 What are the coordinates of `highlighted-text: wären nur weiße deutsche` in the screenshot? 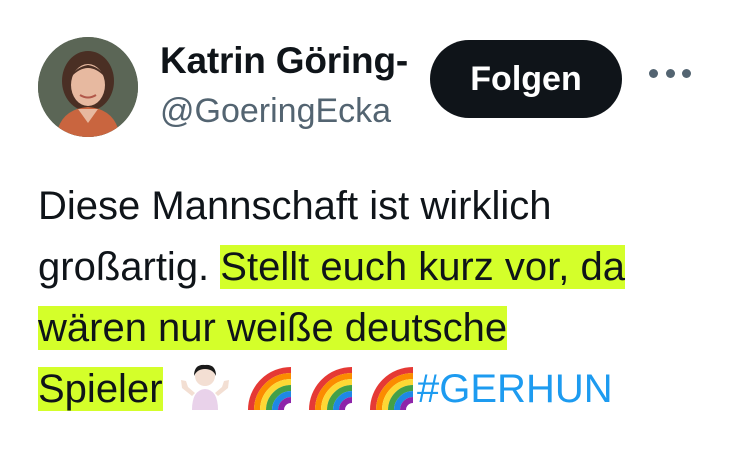 It's located at (273, 328).